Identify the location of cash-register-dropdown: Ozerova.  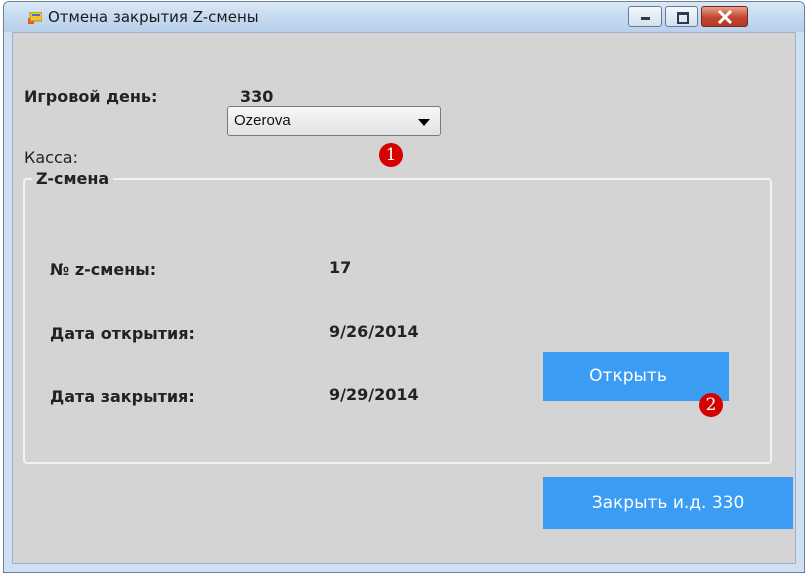
(334, 121).